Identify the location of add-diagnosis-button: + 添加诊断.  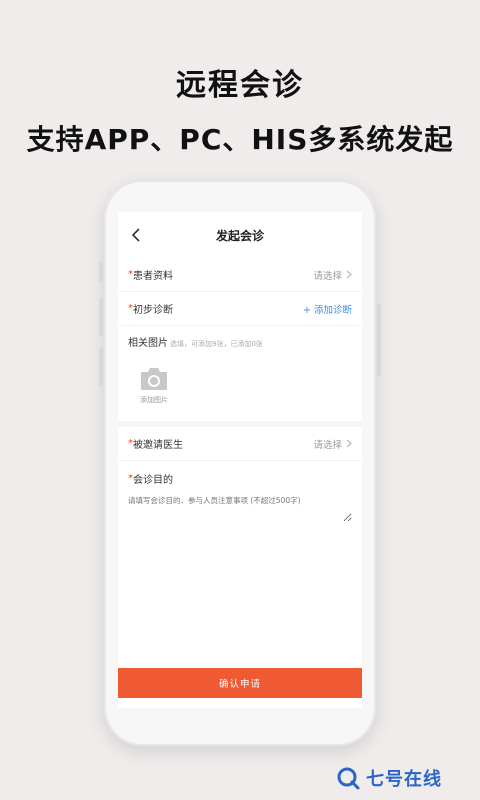
(327, 309).